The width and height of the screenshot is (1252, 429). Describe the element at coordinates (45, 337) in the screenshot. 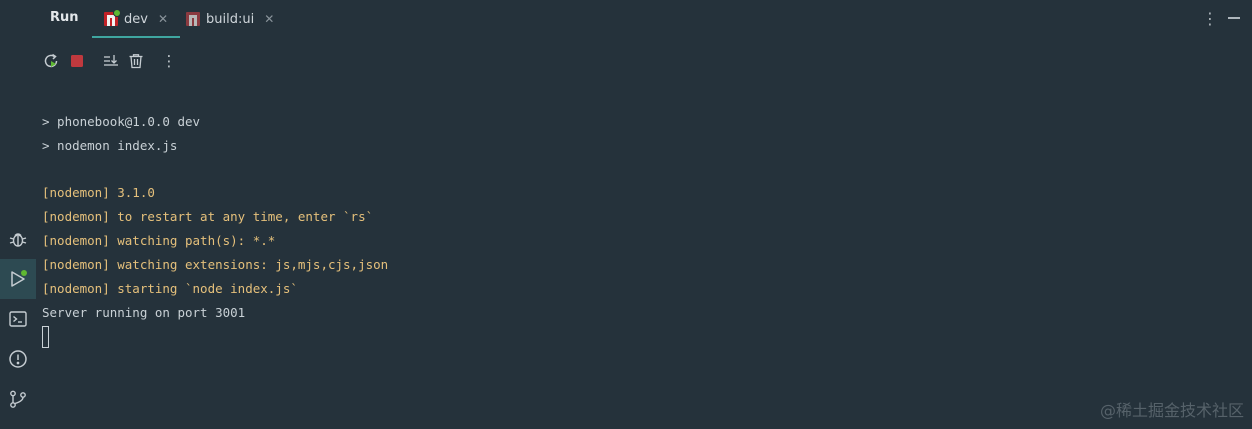

I see `input-cursor` at that location.